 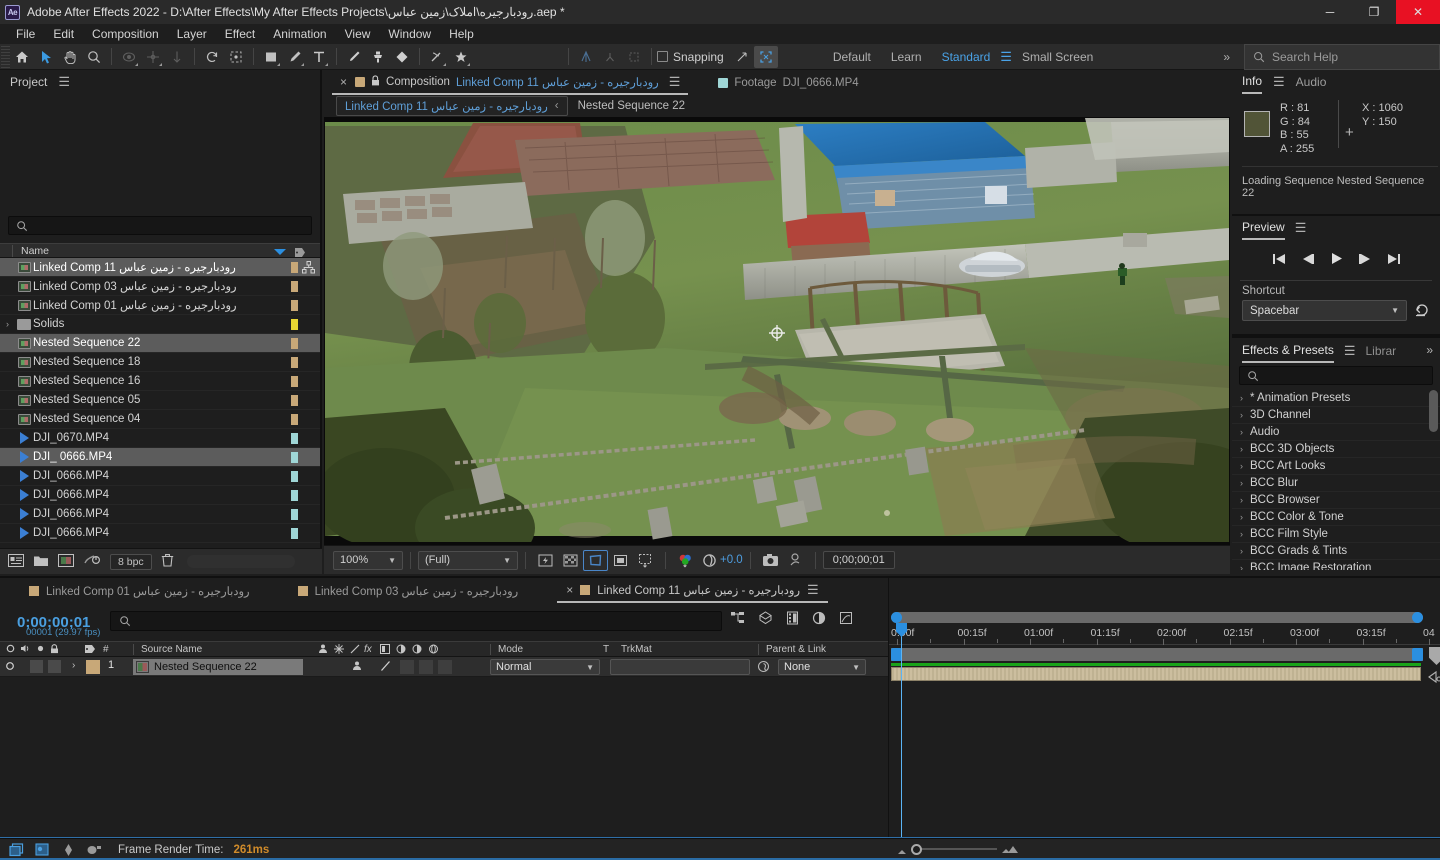 What do you see at coordinates (1336, 466) in the screenshot?
I see `list-item: › BCC Art Looks` at bounding box center [1336, 466].